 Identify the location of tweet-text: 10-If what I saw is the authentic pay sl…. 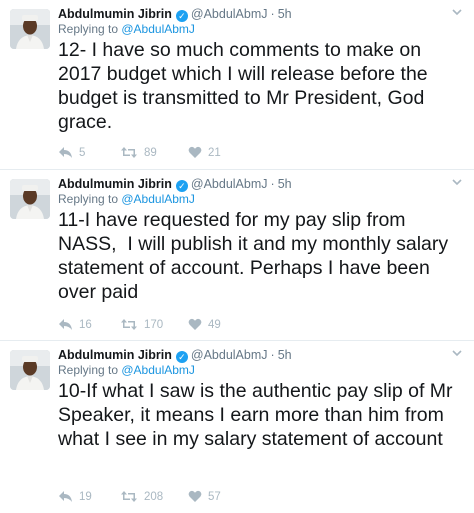
(258, 415).